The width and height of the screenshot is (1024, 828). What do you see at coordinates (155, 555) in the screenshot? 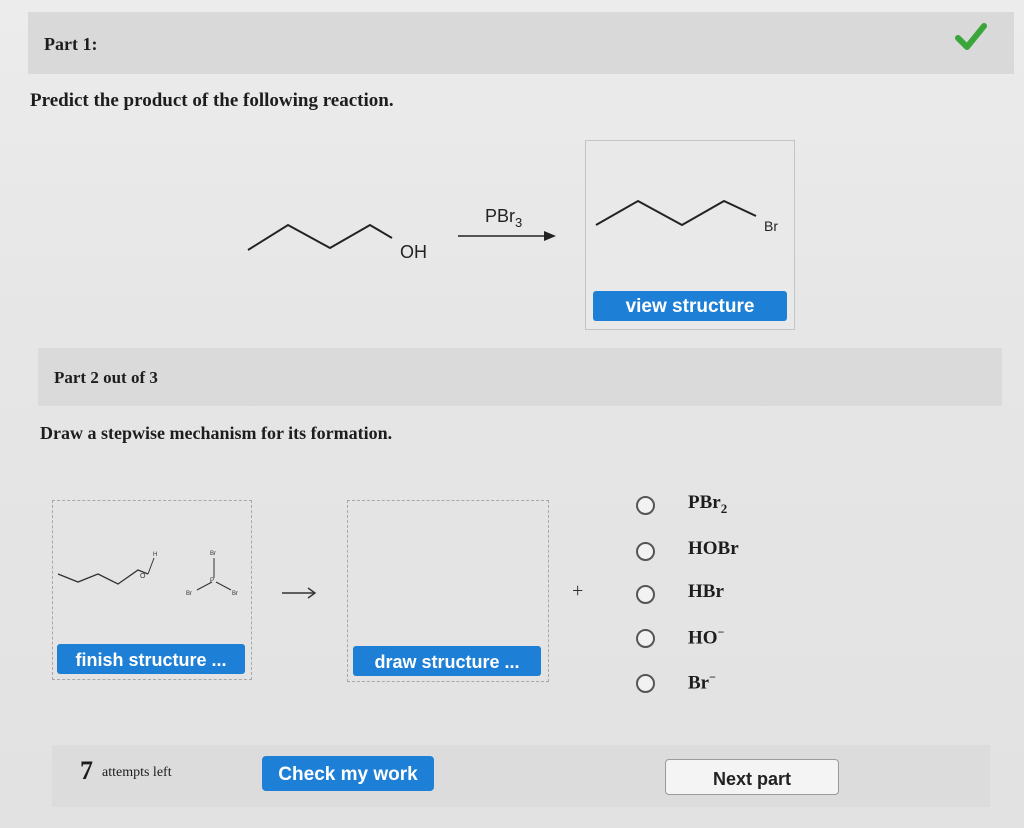
I see `h-label: H` at bounding box center [155, 555].